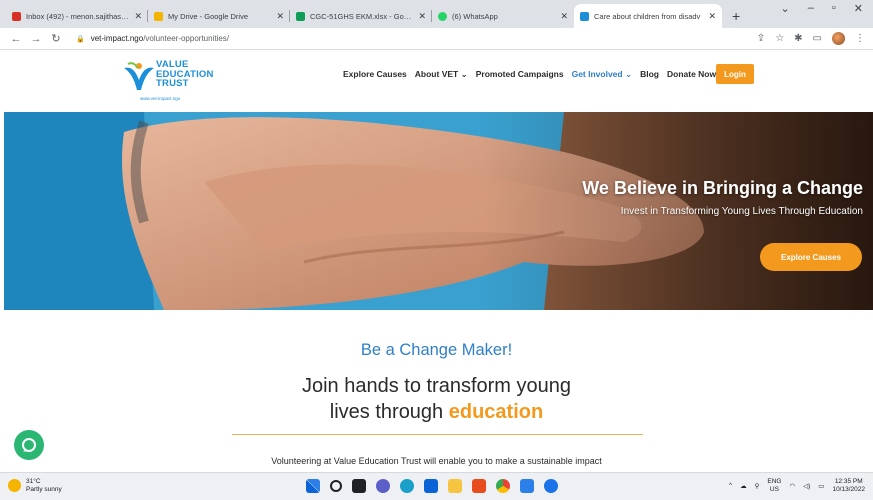  Describe the element at coordinates (117, 38) in the screenshot. I see `url-host: vet-impact.ngo` at that location.